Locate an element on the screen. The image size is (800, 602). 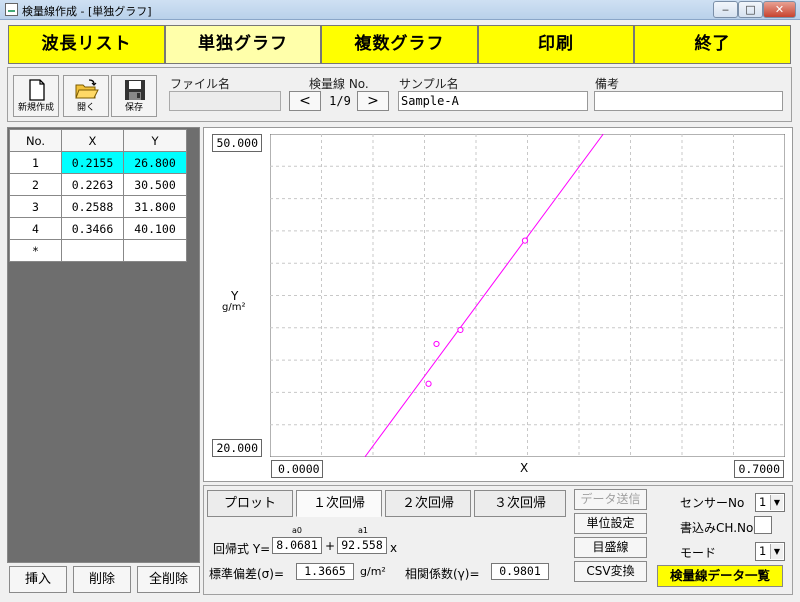
minimize-button: ‒ is located at coordinates (725, 9).